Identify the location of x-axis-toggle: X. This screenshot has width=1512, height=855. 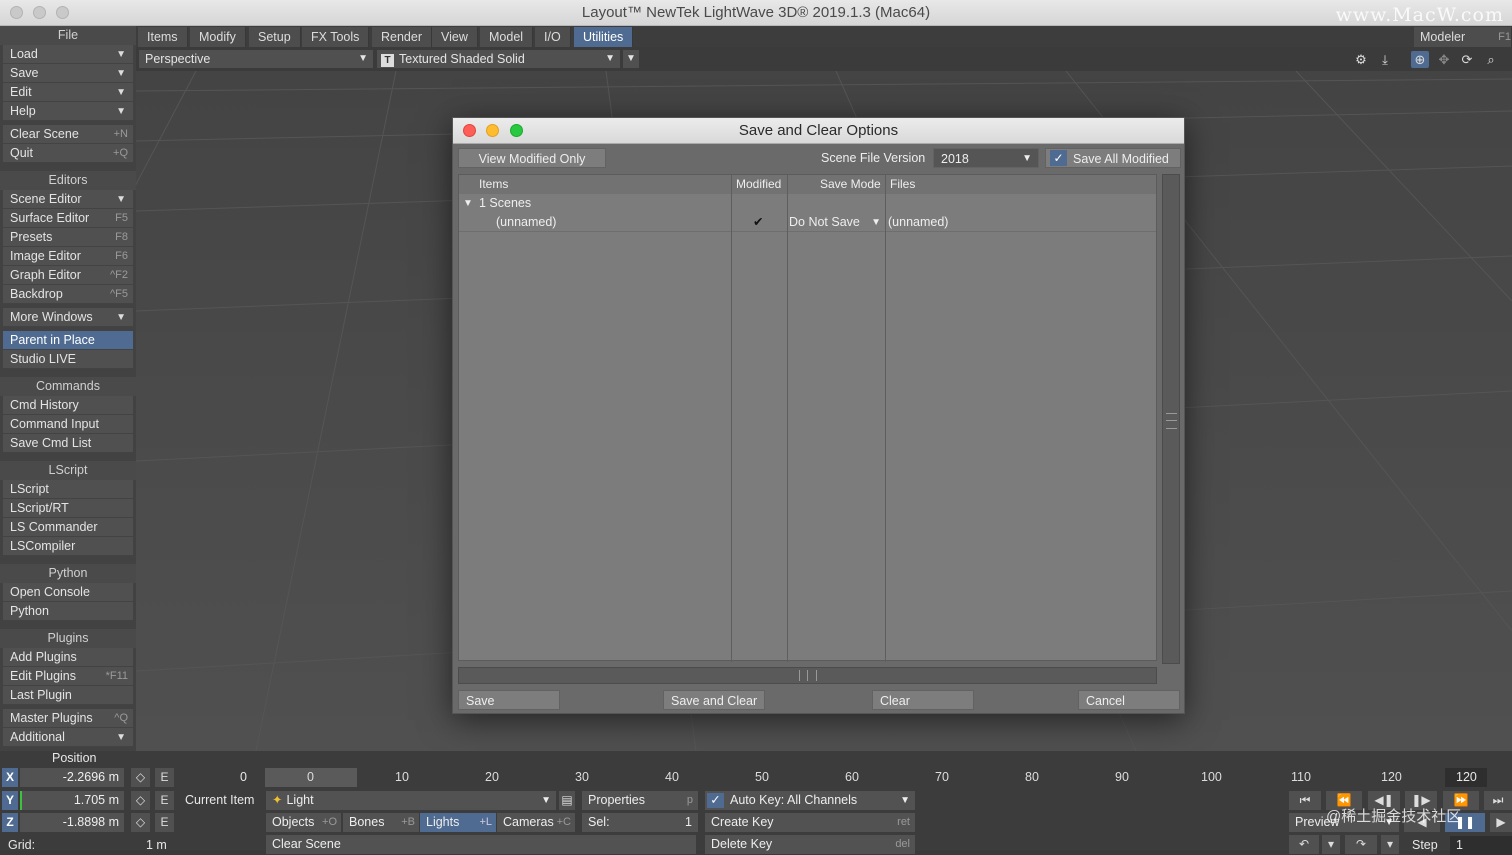
(10, 777).